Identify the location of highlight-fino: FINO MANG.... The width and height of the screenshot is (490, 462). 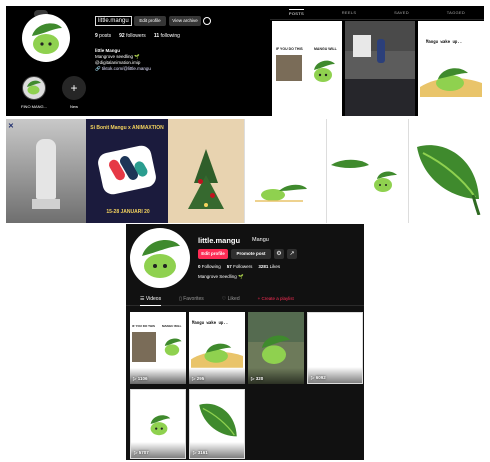
(34, 92).